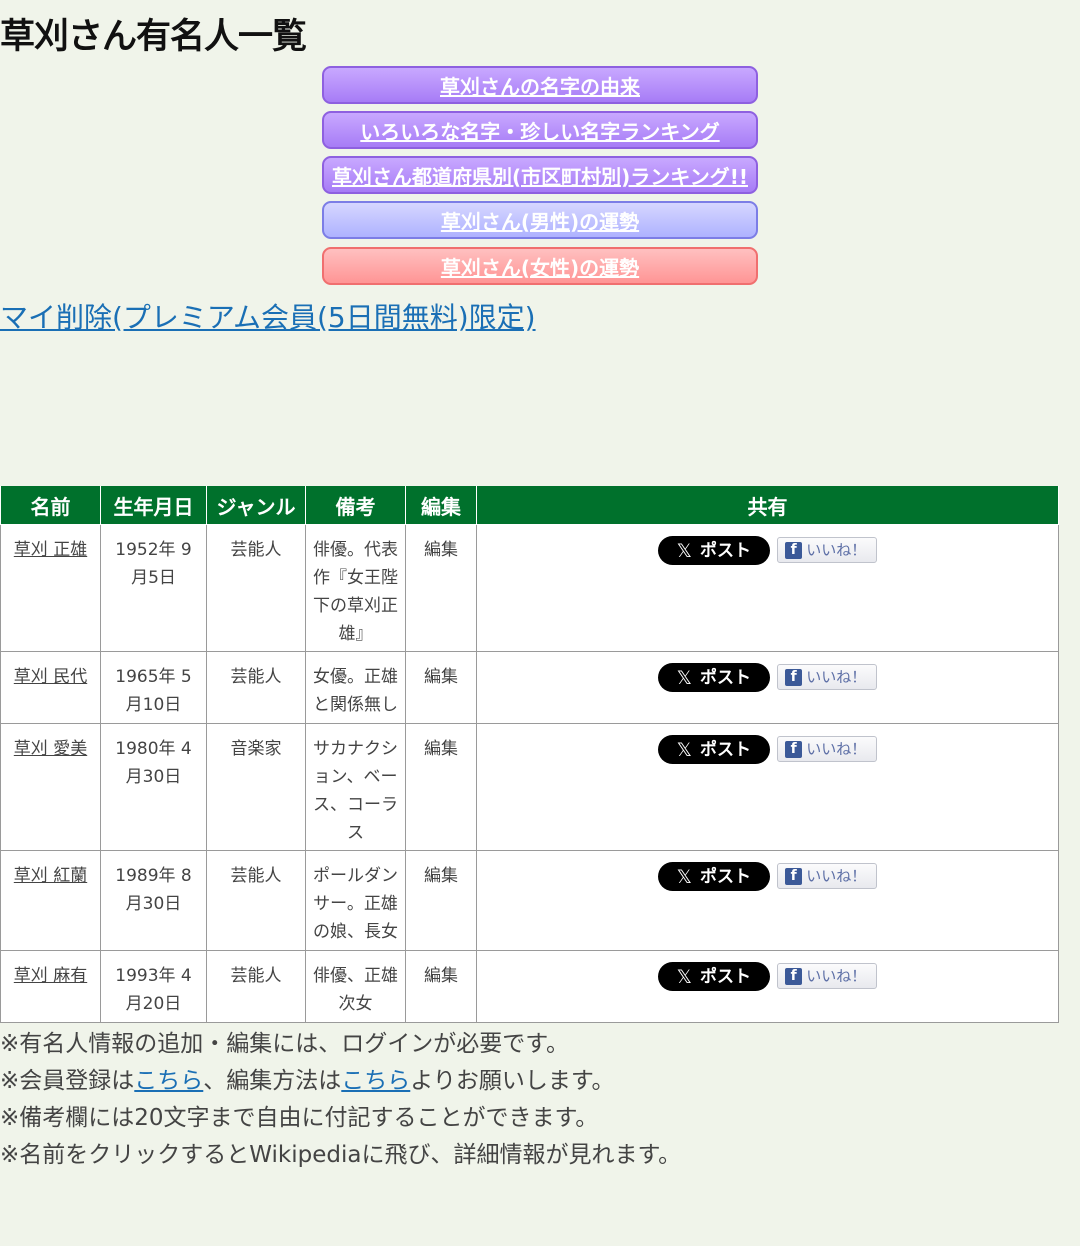 This screenshot has width=1080, height=1246. Describe the element at coordinates (355, 505) in the screenshot. I see `col-header-note: 備考` at that location.